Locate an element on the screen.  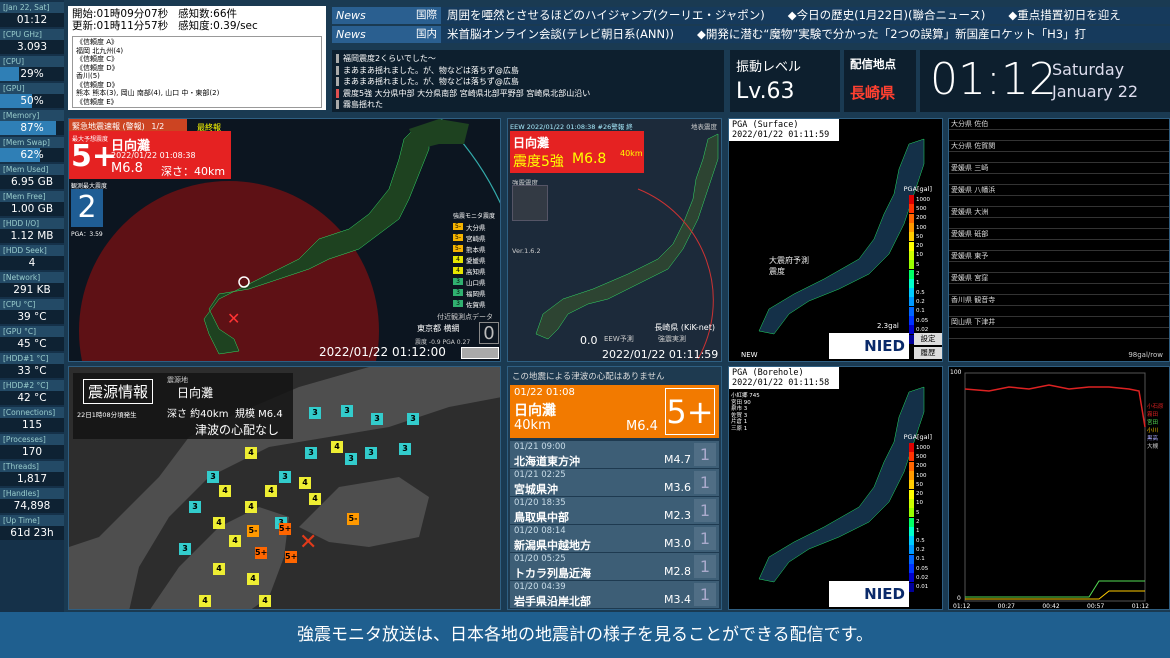
scale-step: 1 is located at coordinates (924, 283).